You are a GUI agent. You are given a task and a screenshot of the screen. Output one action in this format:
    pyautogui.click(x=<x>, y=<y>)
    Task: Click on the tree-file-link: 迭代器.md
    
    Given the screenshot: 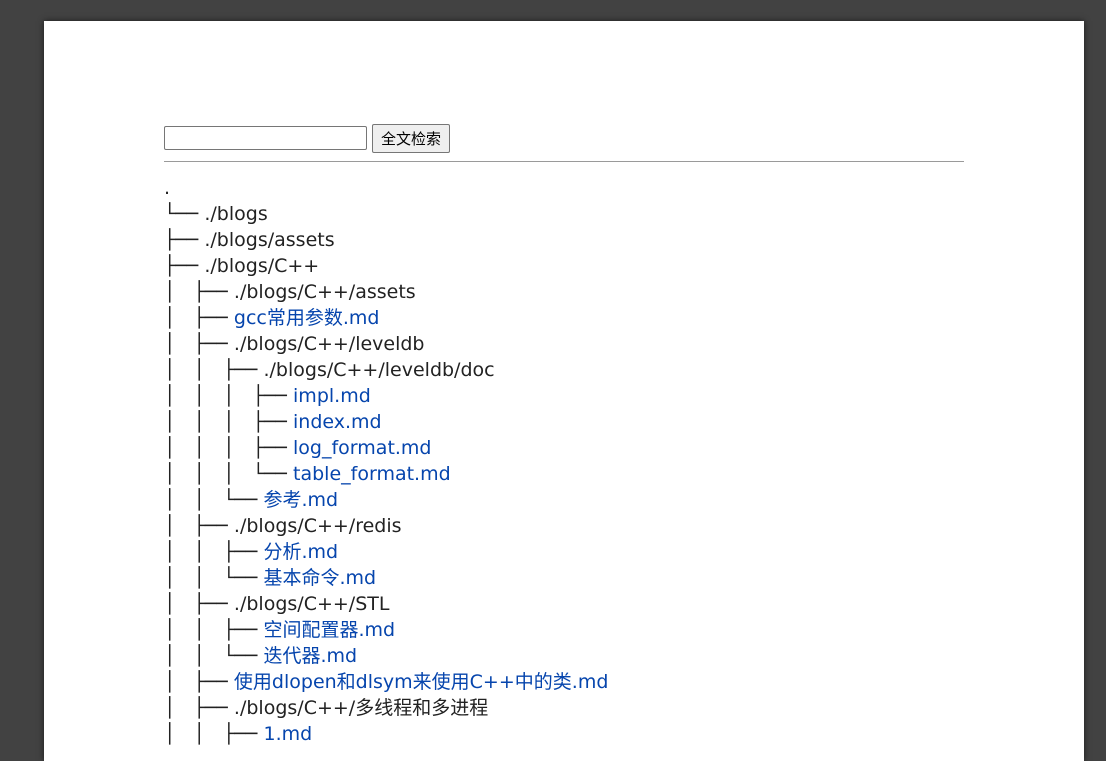 What is the action you would take?
    pyautogui.click(x=310, y=656)
    